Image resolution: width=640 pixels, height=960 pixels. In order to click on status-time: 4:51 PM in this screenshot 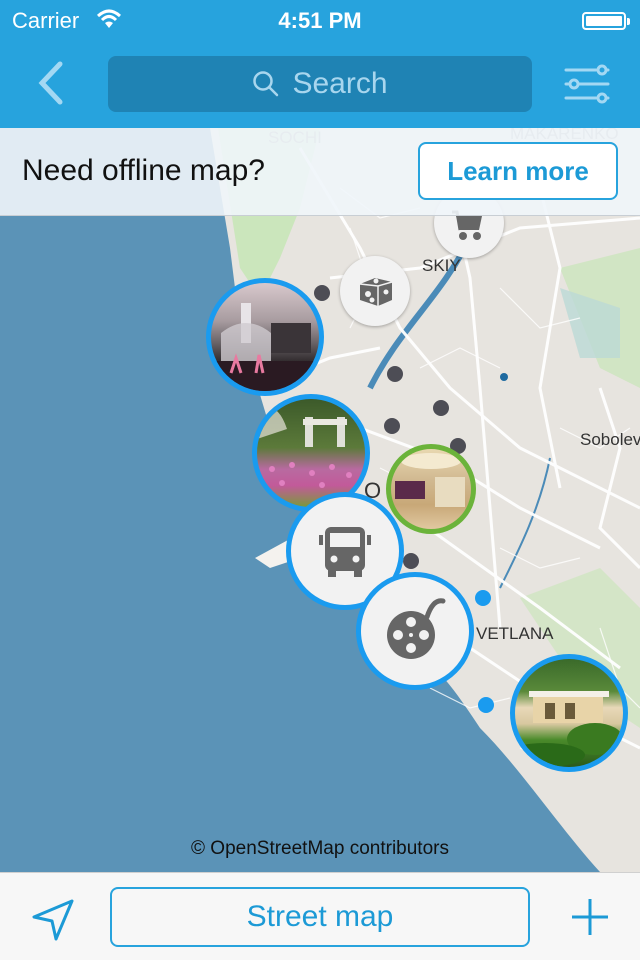, I will do `click(320, 20)`.